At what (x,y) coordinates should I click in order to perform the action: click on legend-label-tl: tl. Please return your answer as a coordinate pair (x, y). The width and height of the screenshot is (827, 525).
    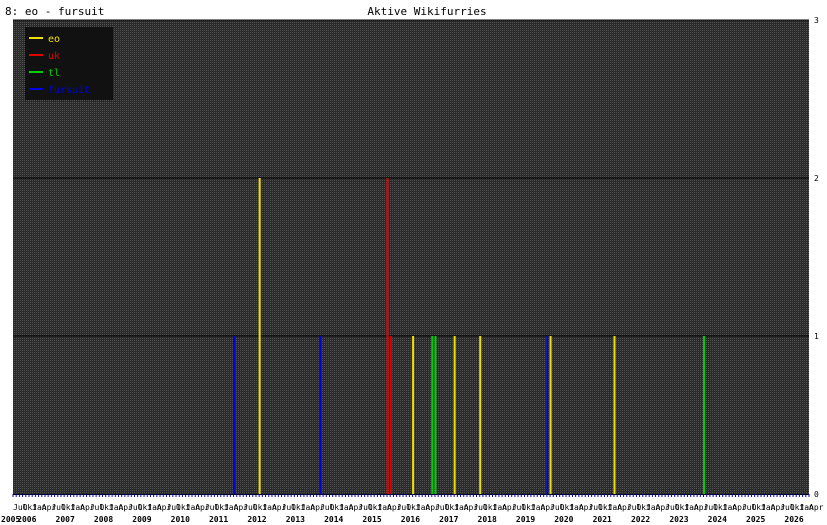
    Looking at the image, I should click on (54, 73).